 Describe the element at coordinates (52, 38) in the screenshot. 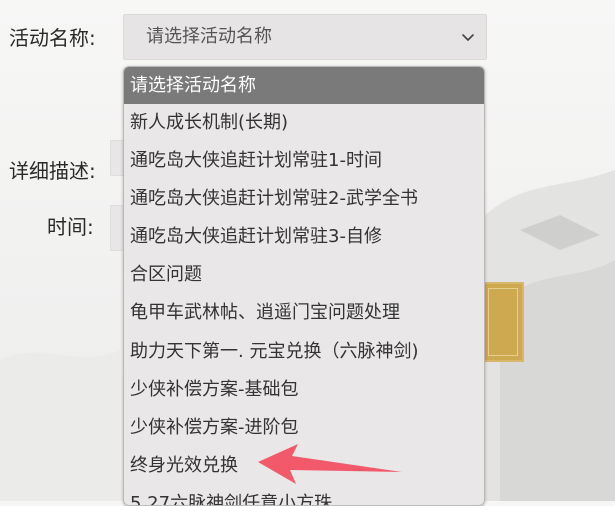

I see `activity-name-label: 活动名称:` at that location.